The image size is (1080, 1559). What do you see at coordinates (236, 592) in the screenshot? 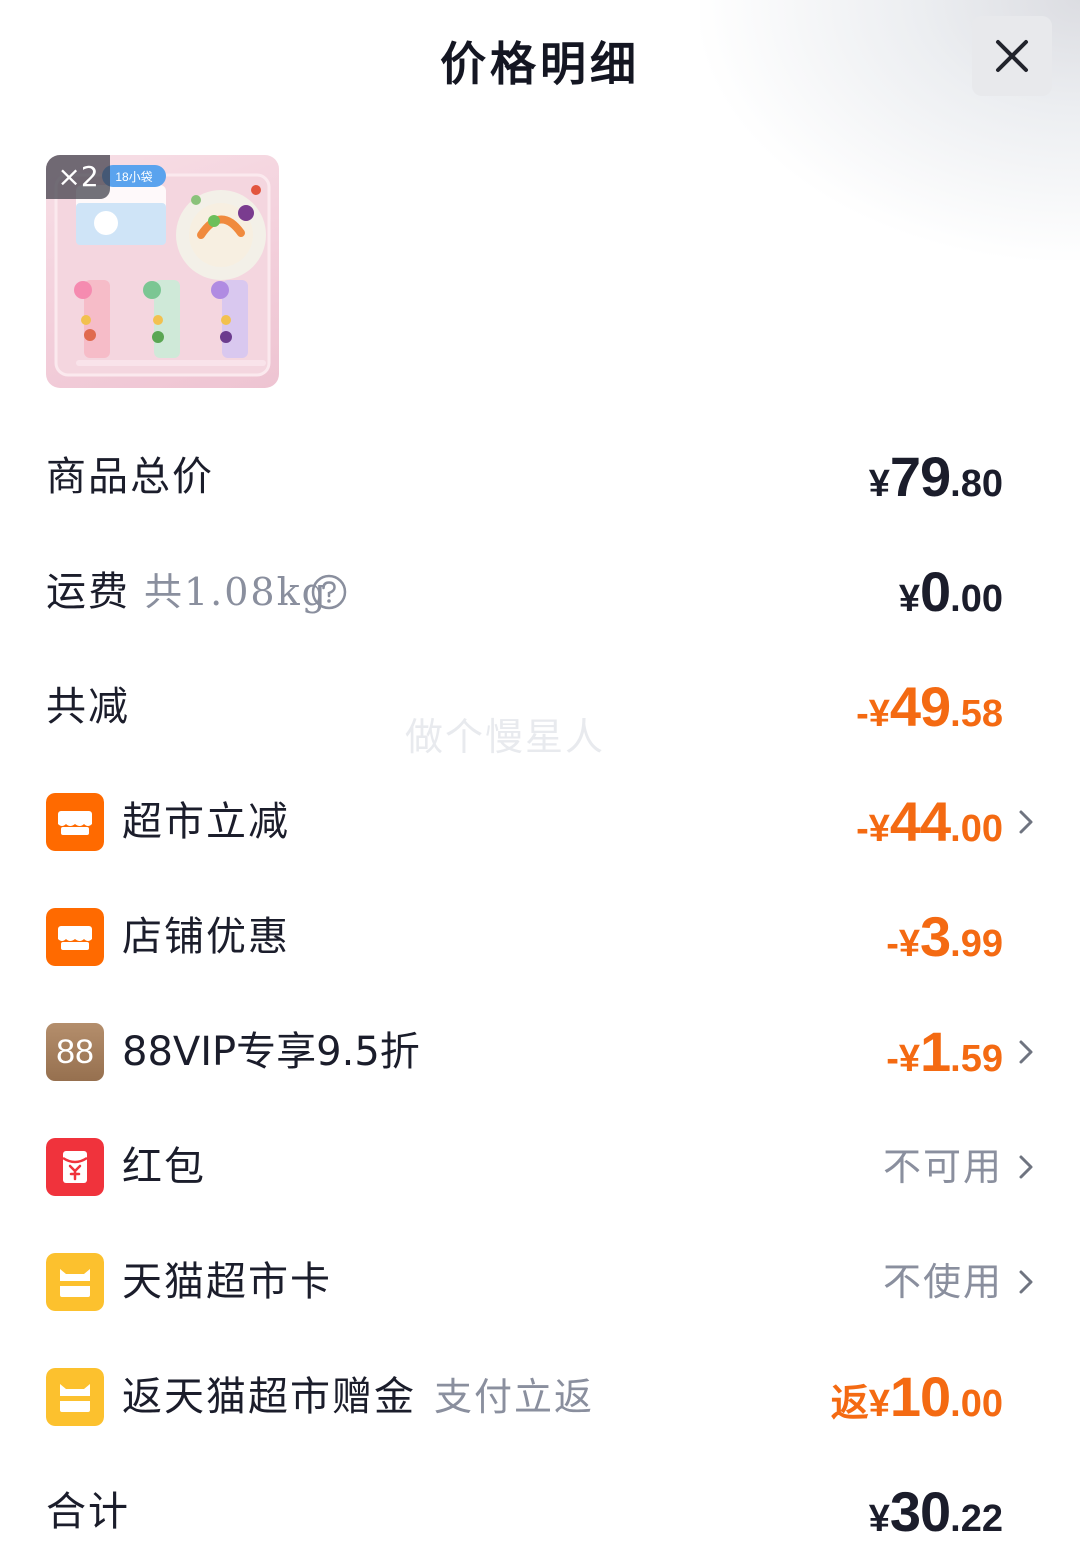
I see `shipping-weight: 共1.08kg` at bounding box center [236, 592].